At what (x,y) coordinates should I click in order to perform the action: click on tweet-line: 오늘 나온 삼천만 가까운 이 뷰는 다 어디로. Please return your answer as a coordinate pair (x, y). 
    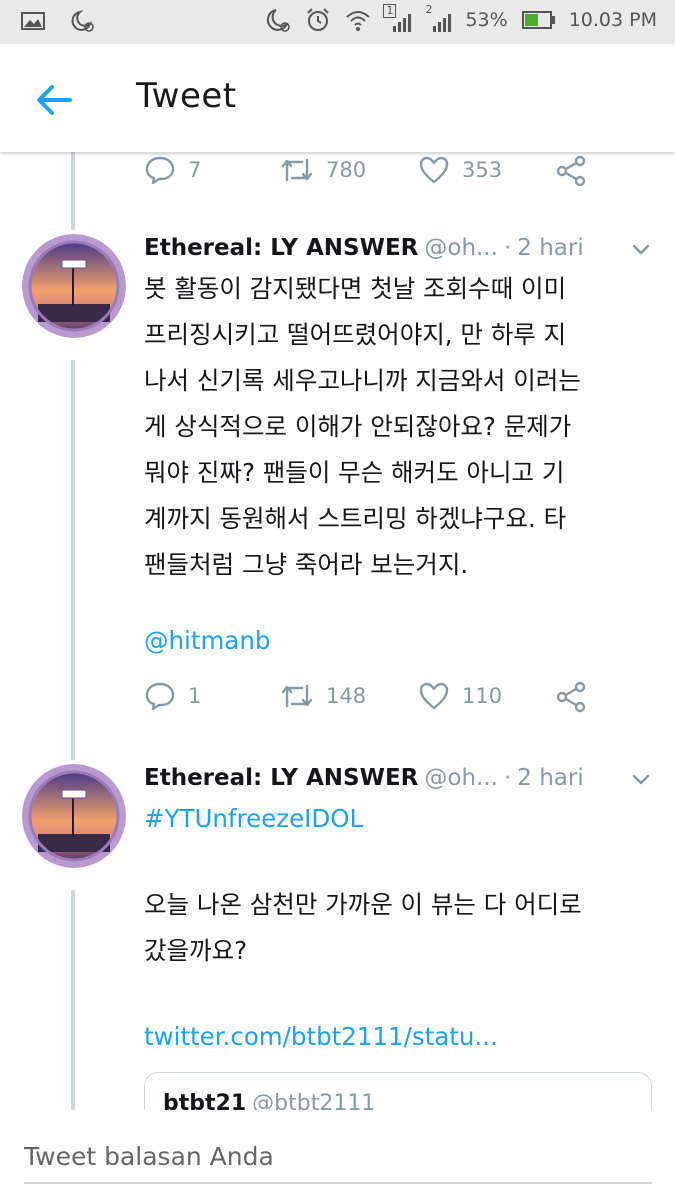
    Looking at the image, I should click on (363, 904).